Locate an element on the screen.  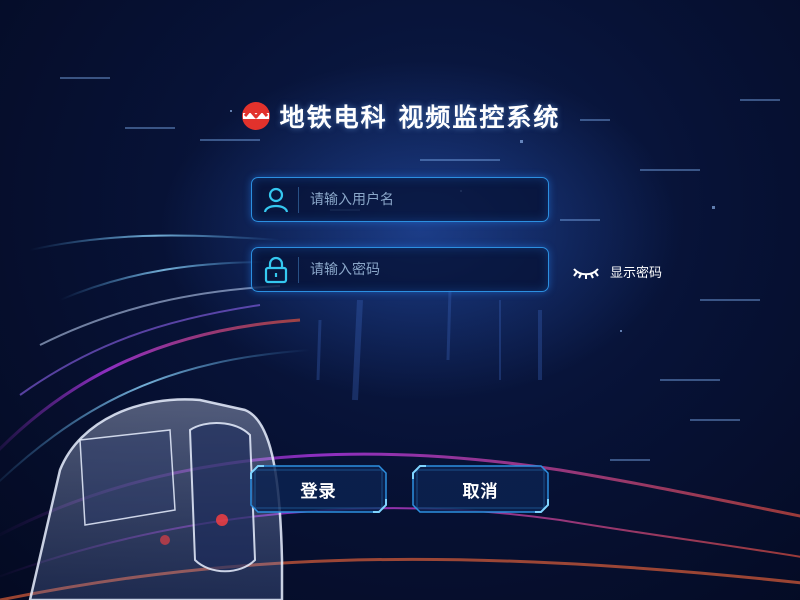
header: 地铁电科 视频监控系统 is located at coordinates (400, 116).